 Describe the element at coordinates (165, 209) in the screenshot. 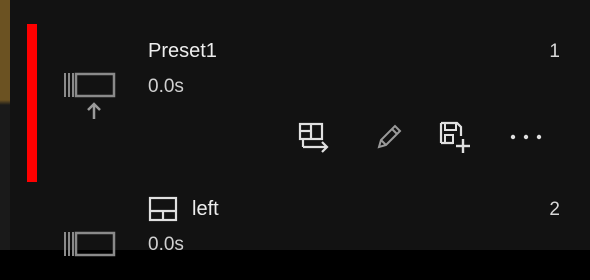

I see `split-layout-icon` at that location.